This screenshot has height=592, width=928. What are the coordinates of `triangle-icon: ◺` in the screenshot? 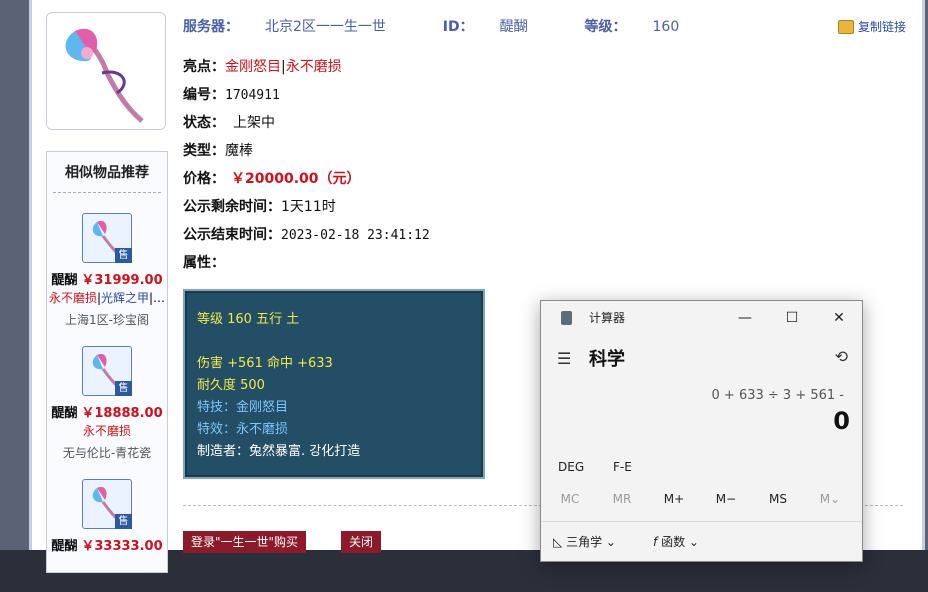 It's located at (558, 542).